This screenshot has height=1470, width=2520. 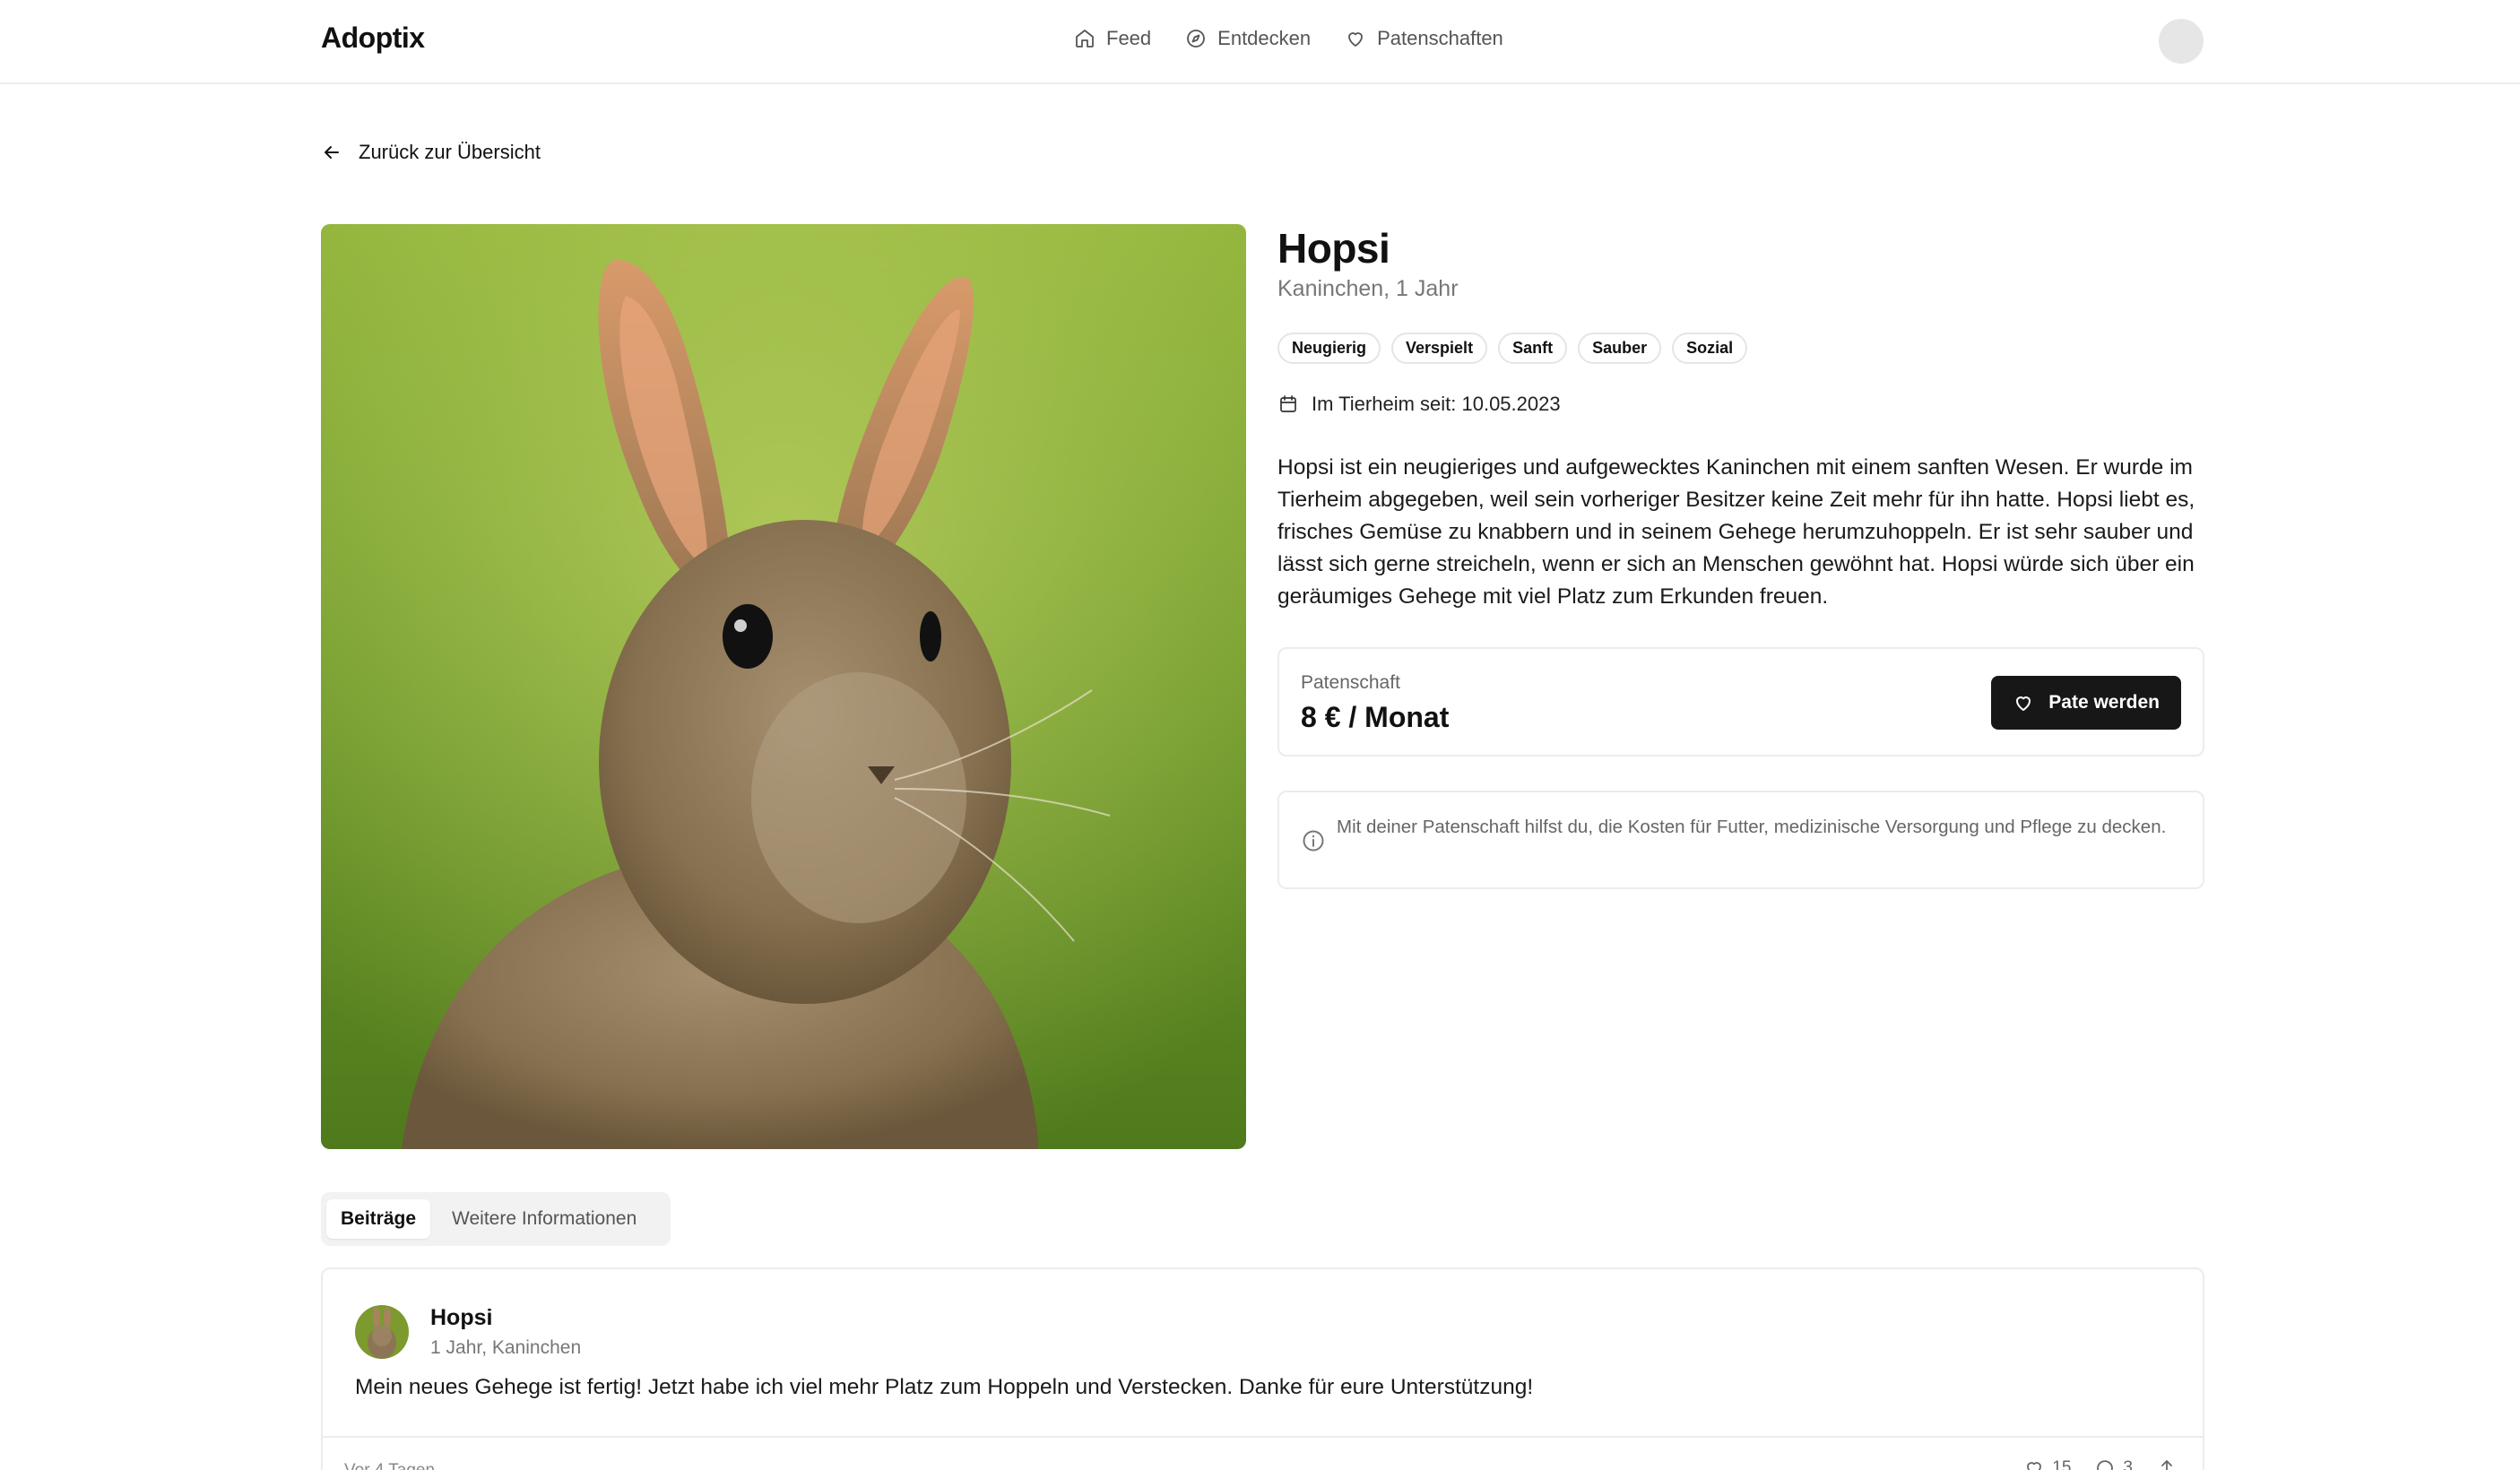 I want to click on like-button: 15, so click(x=2047, y=1463).